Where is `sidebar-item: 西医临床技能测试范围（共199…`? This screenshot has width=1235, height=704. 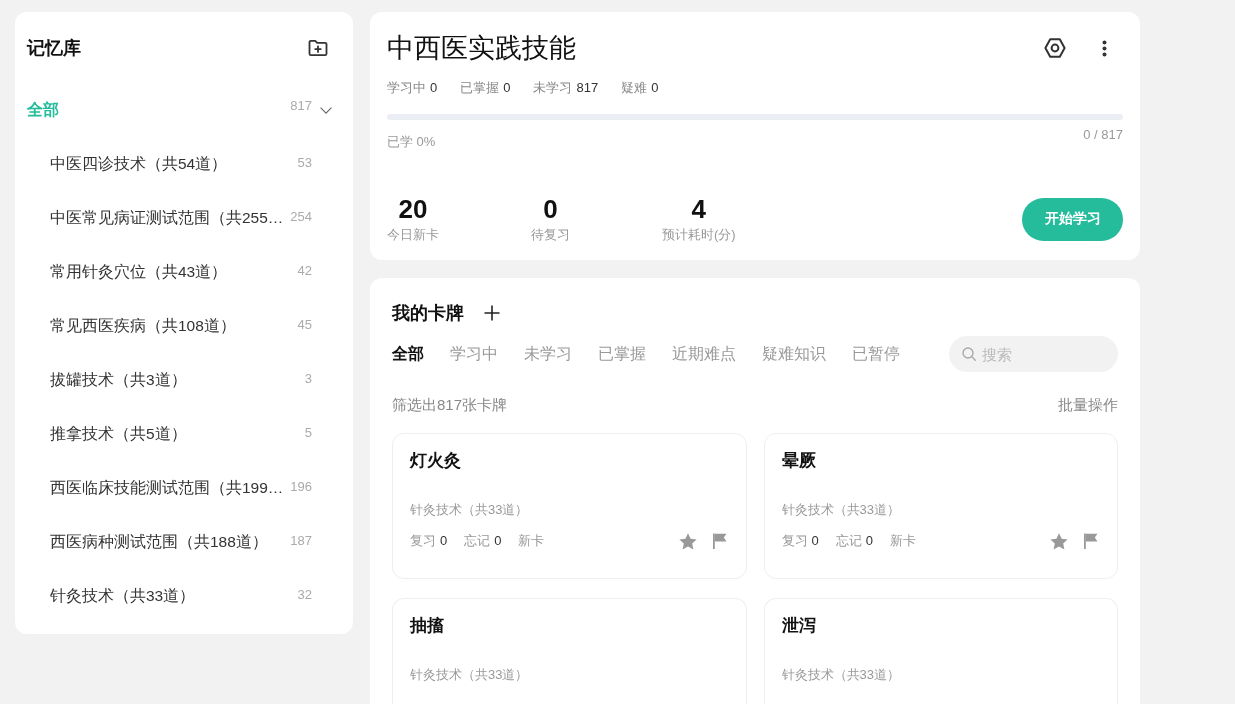 sidebar-item: 西医临床技能测试范围（共199… is located at coordinates (167, 488).